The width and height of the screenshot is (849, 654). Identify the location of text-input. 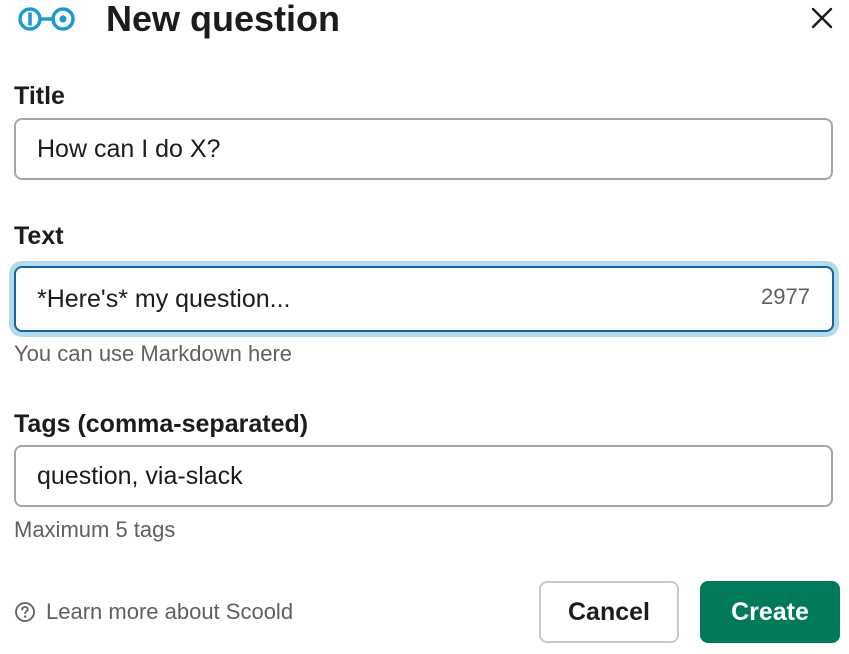
(424, 299).